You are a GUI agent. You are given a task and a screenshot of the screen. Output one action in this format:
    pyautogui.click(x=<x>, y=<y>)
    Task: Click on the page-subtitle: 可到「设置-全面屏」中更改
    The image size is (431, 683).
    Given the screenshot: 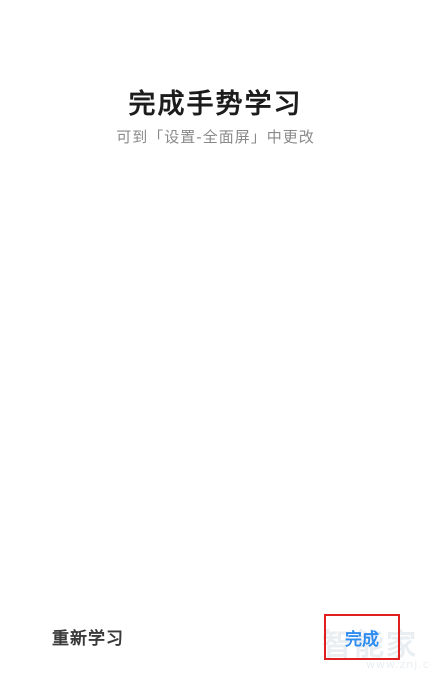 What is the action you would take?
    pyautogui.click(x=215, y=137)
    